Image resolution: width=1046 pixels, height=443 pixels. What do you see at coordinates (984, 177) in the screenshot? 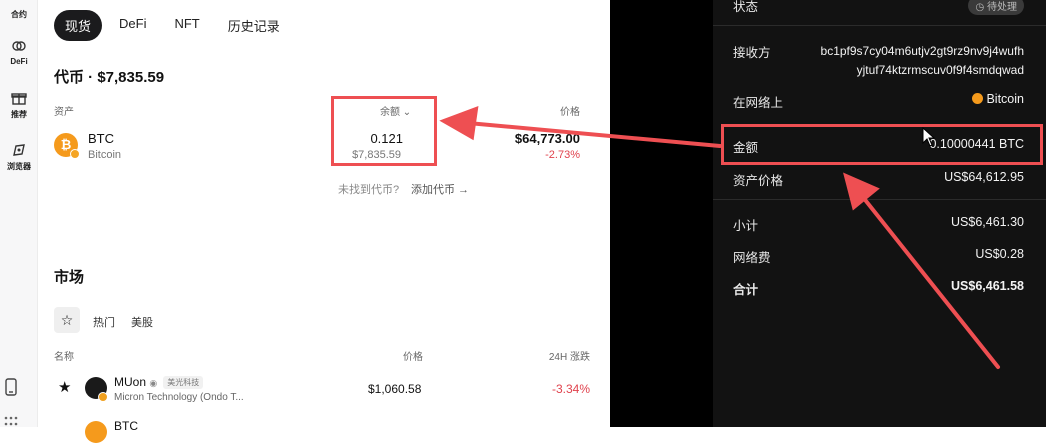
I see `asset-price-value: US$64,612.95` at bounding box center [984, 177].